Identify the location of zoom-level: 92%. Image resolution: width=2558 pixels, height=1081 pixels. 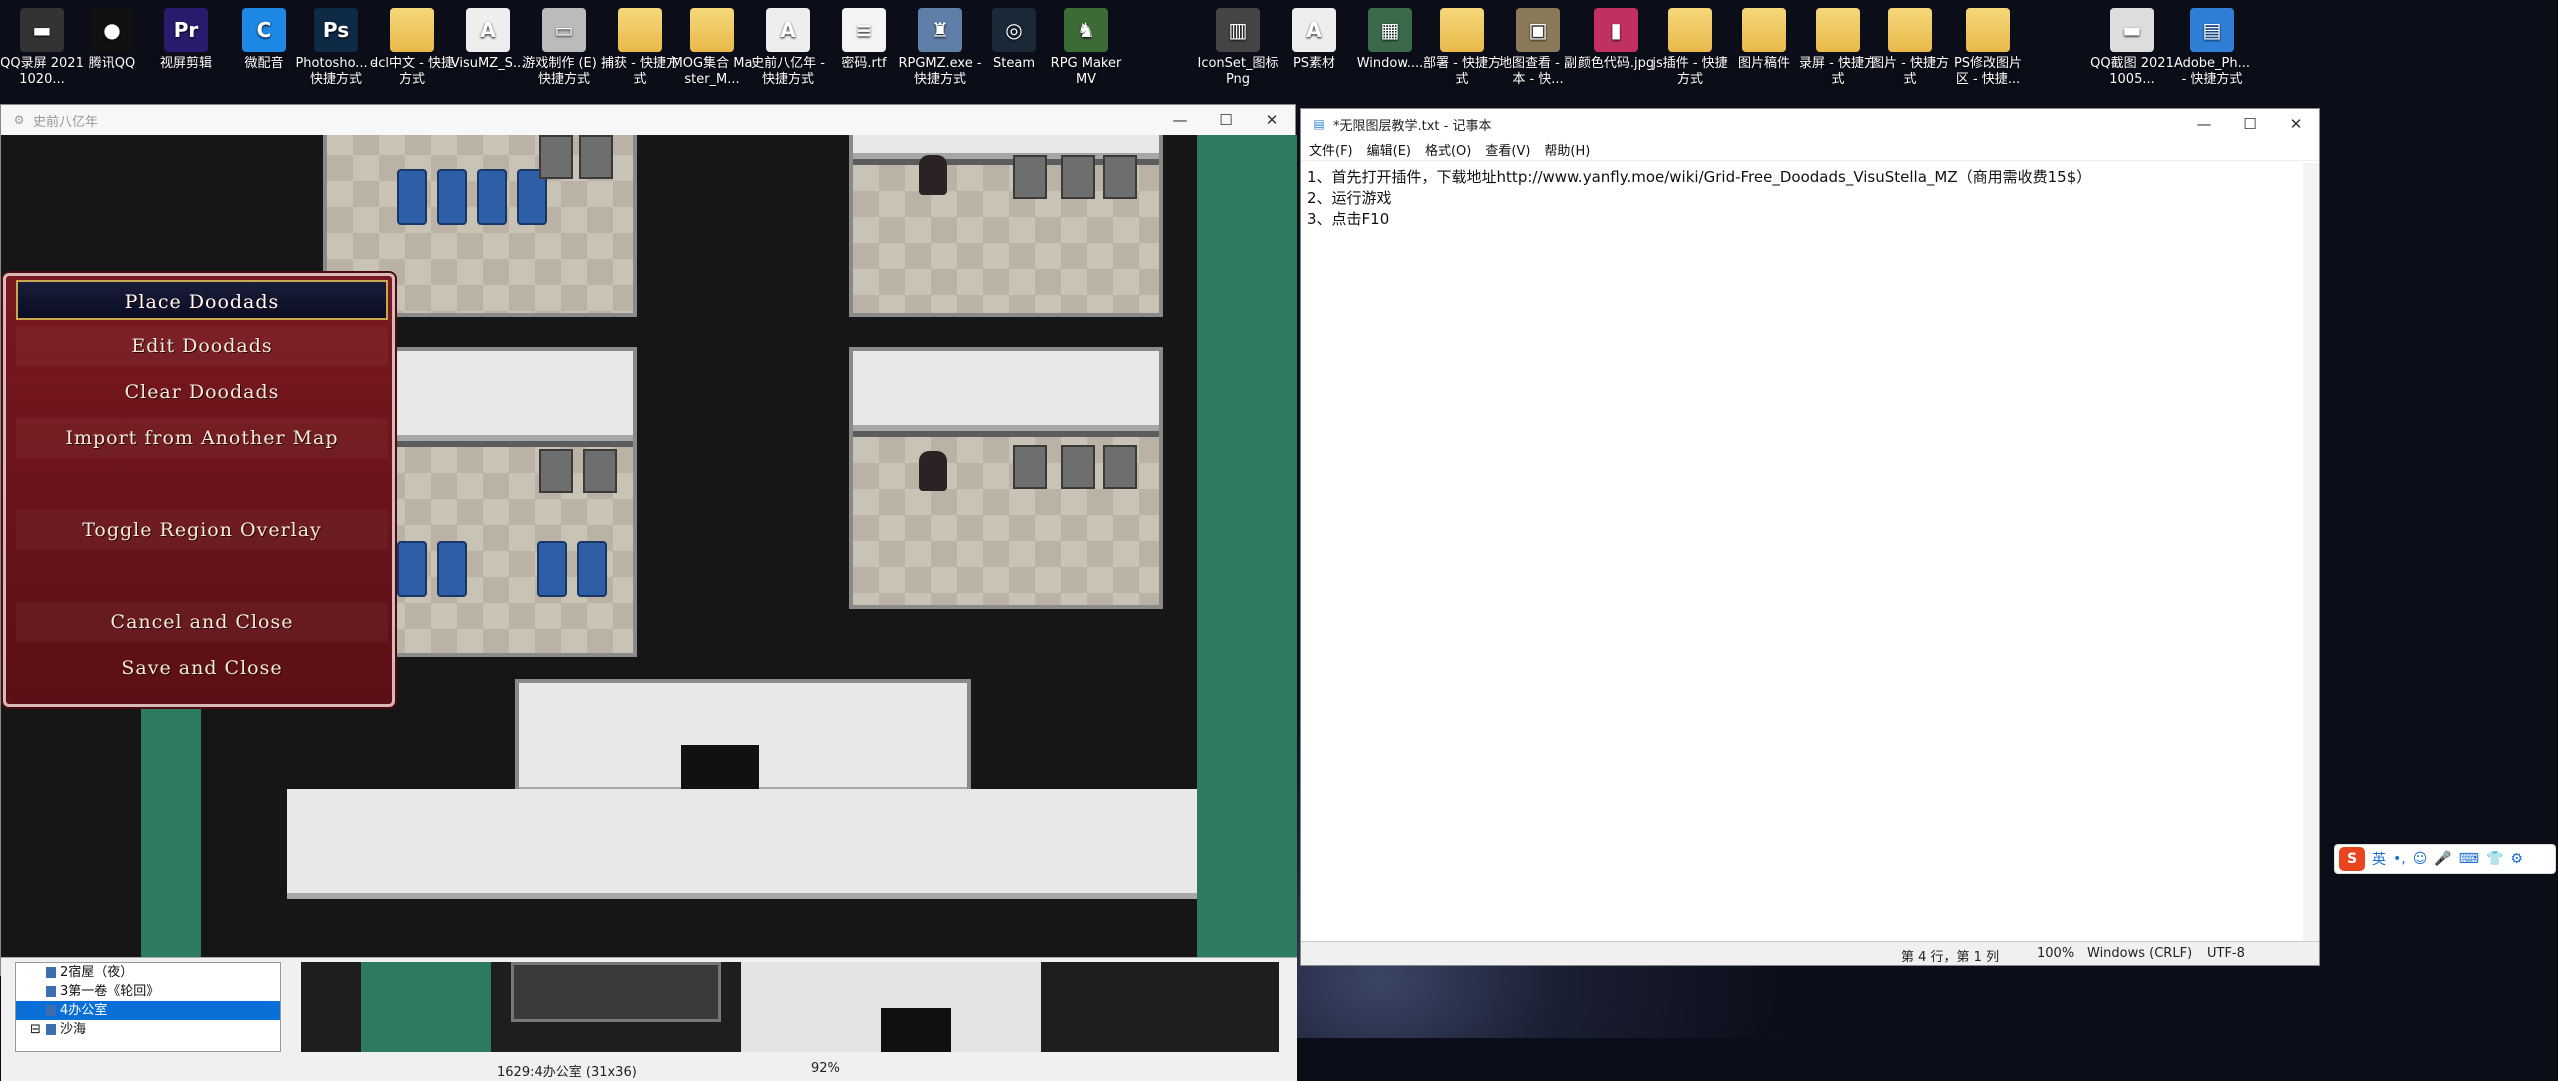
(825, 1068).